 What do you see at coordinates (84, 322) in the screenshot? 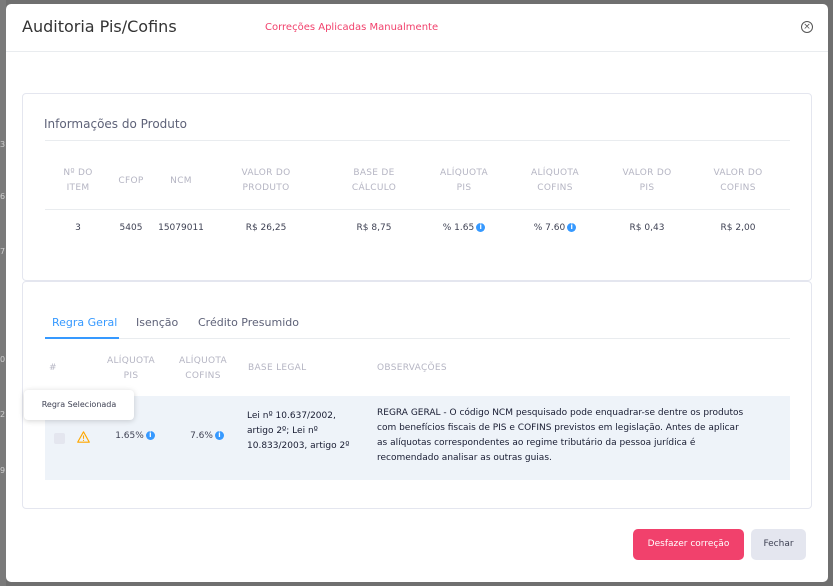
I see `tab-regra-geral: Regra Geral` at bounding box center [84, 322].